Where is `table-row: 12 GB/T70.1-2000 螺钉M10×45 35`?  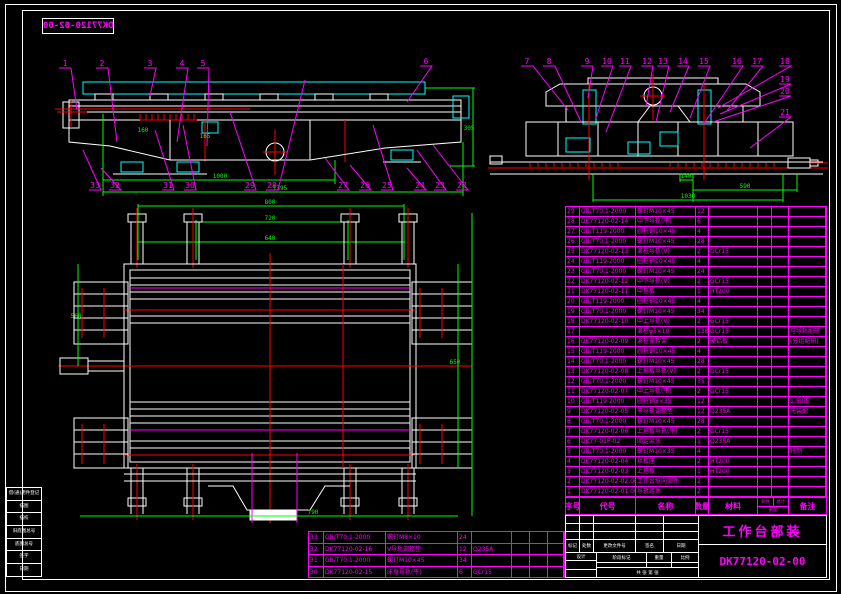 table-row: 12 GB/T70.1-2000 螺钉M10×45 35 is located at coordinates (696, 382).